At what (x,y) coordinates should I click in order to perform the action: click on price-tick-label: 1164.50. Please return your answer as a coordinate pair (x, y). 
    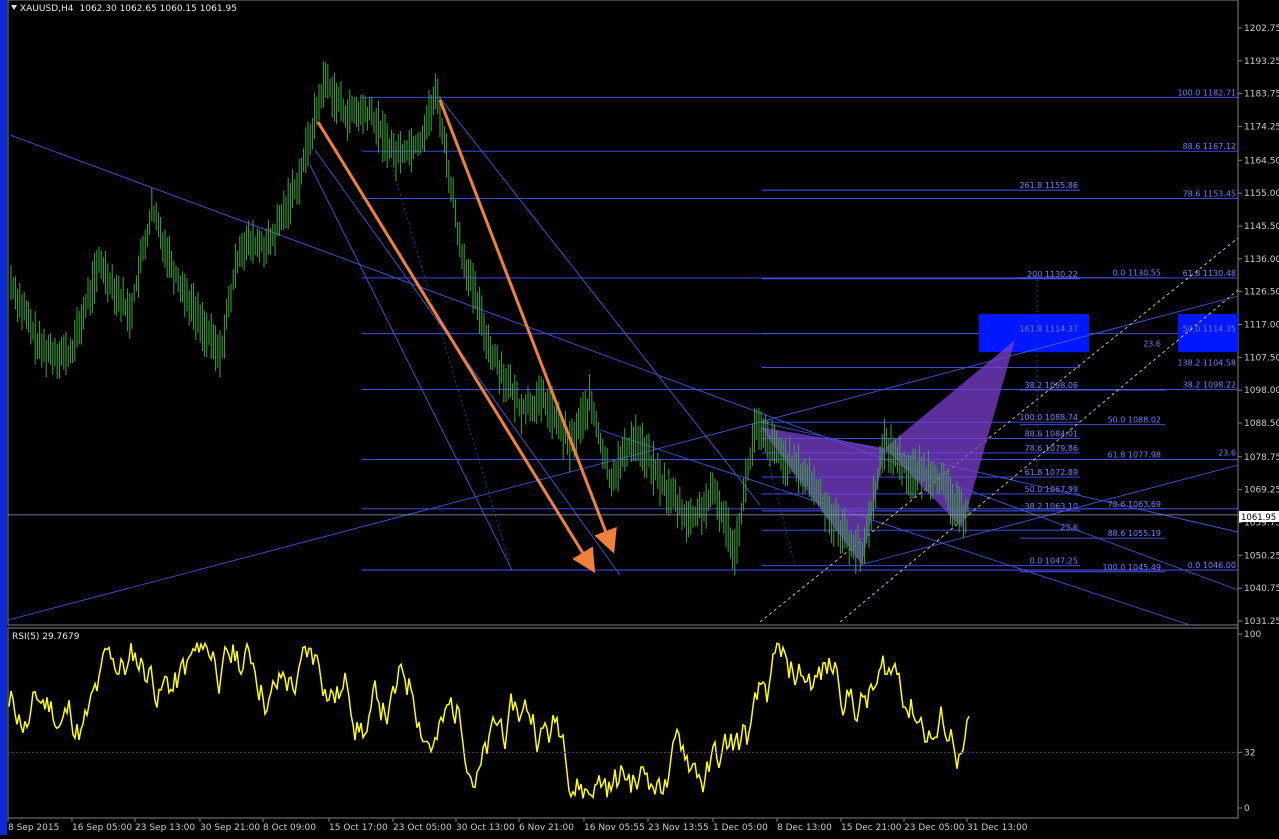
    Looking at the image, I should click on (1261, 161).